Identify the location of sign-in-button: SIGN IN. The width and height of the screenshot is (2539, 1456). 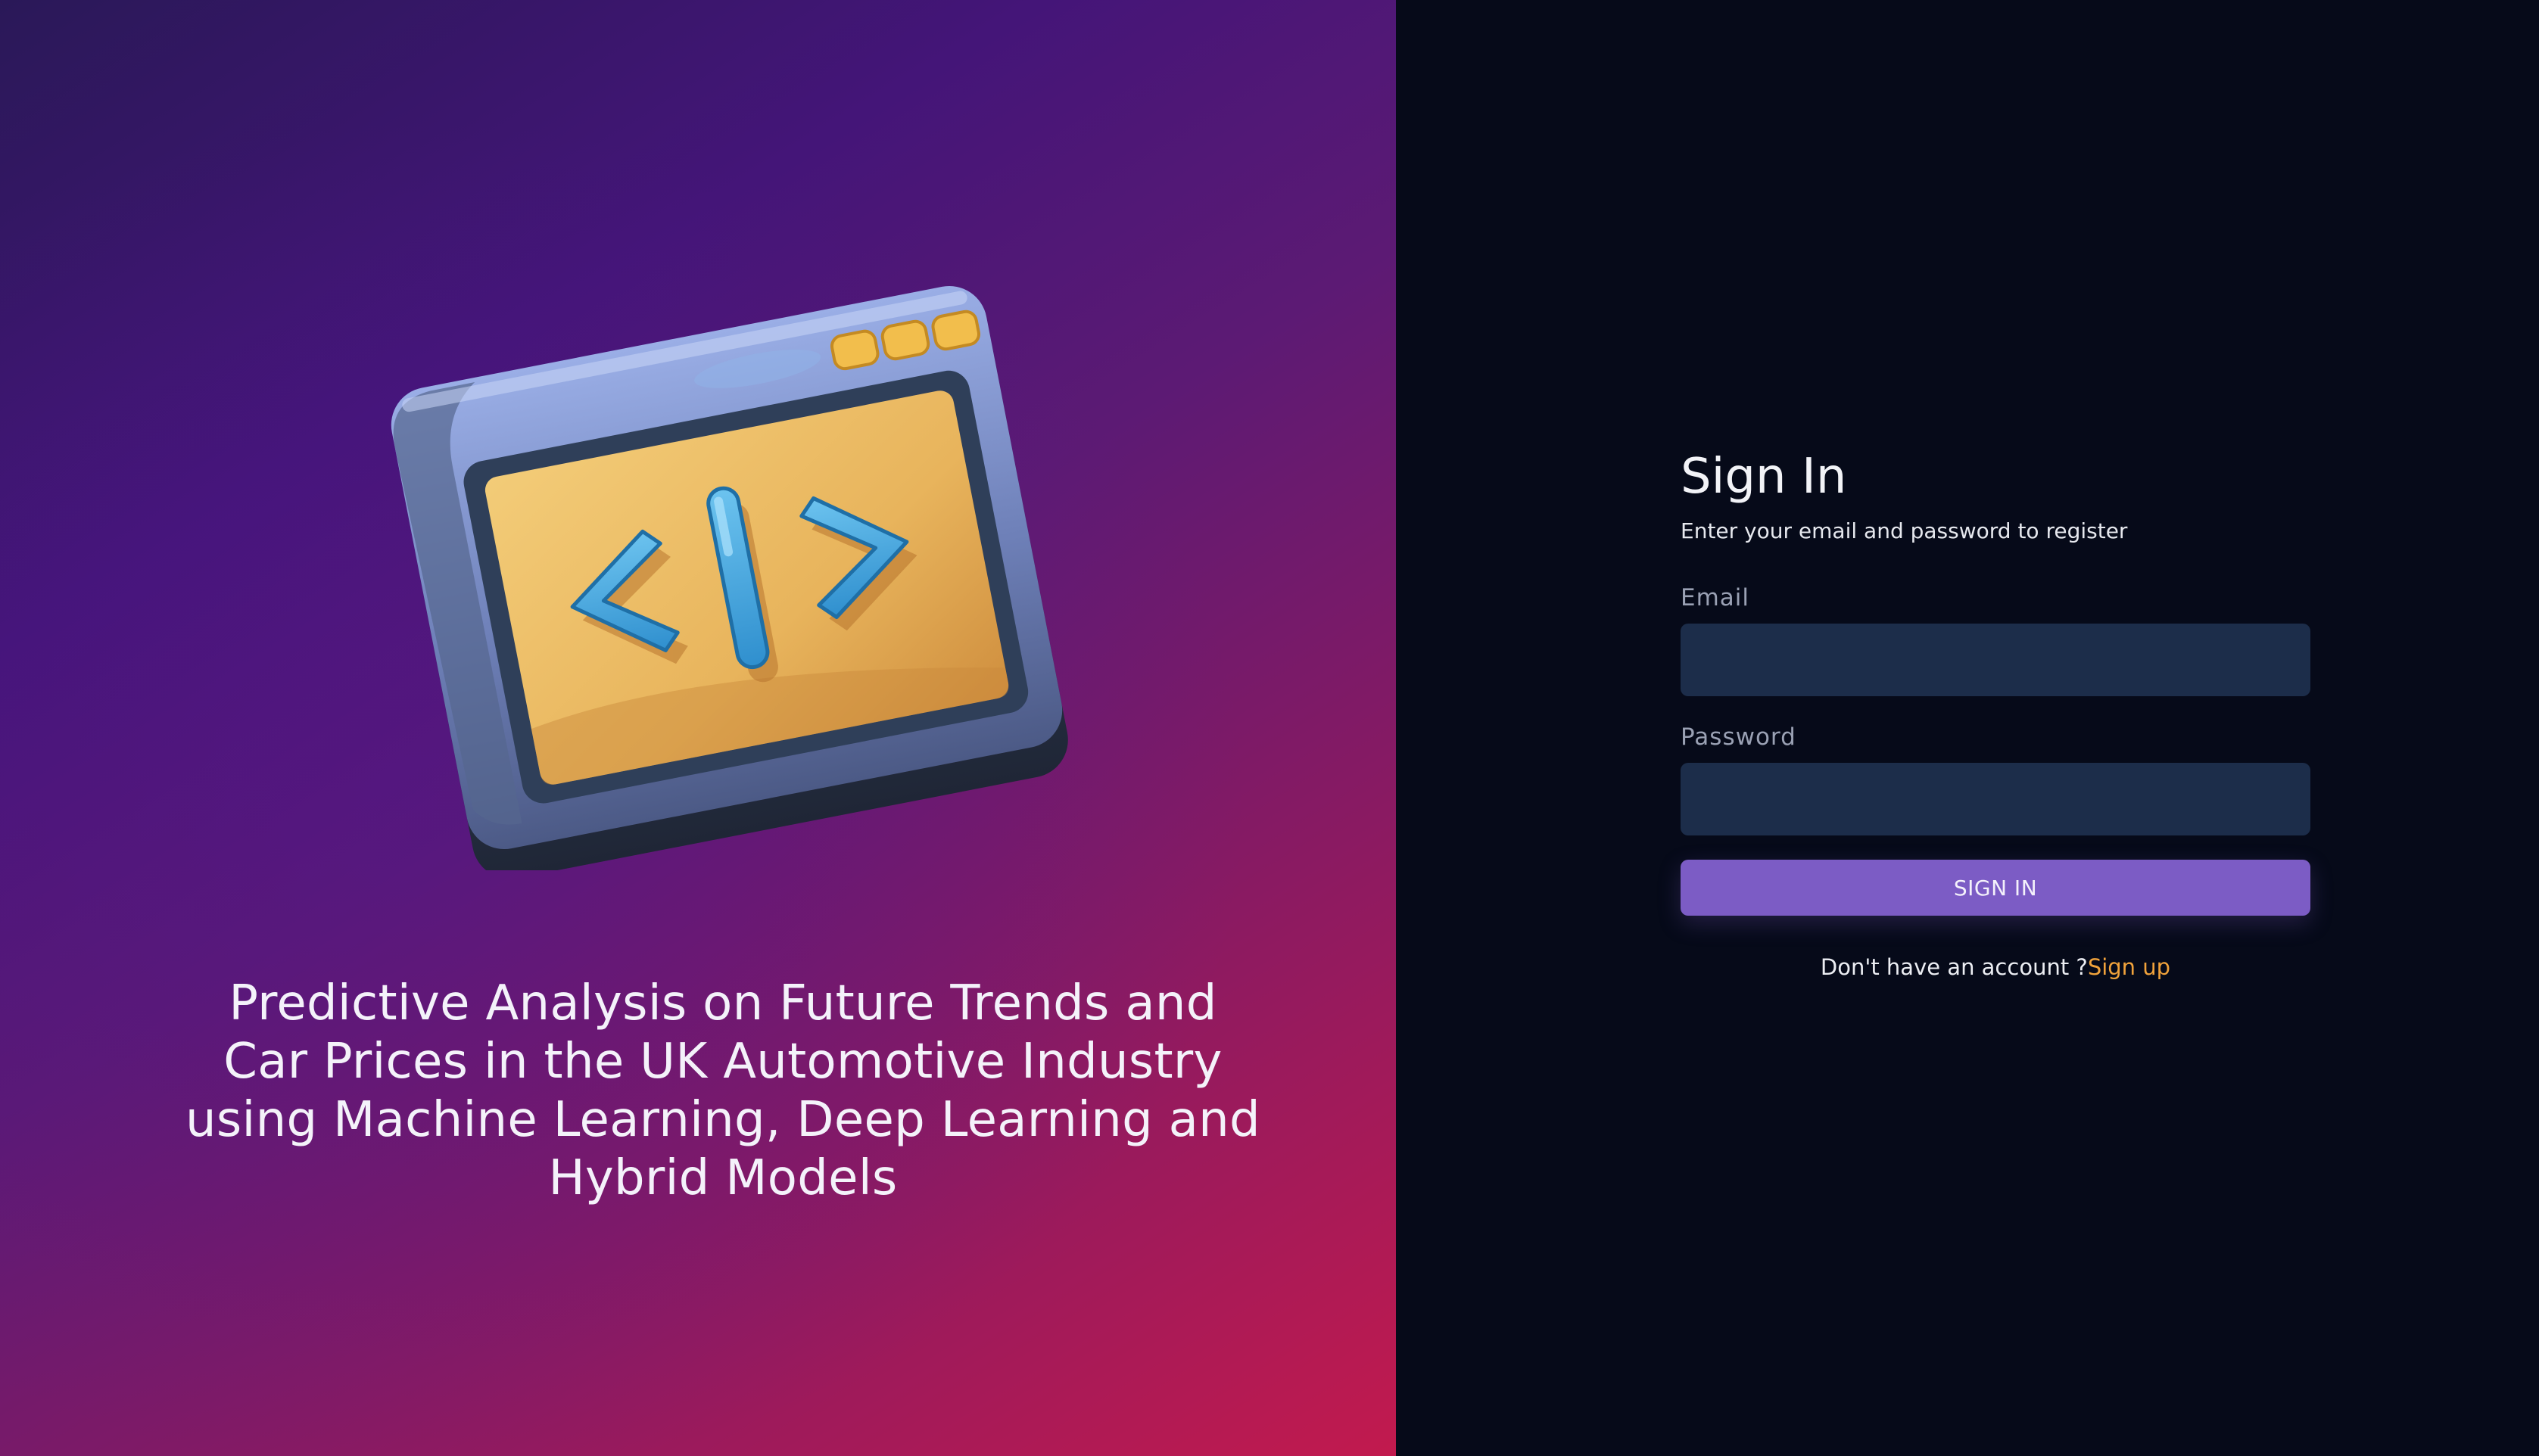
(1996, 888).